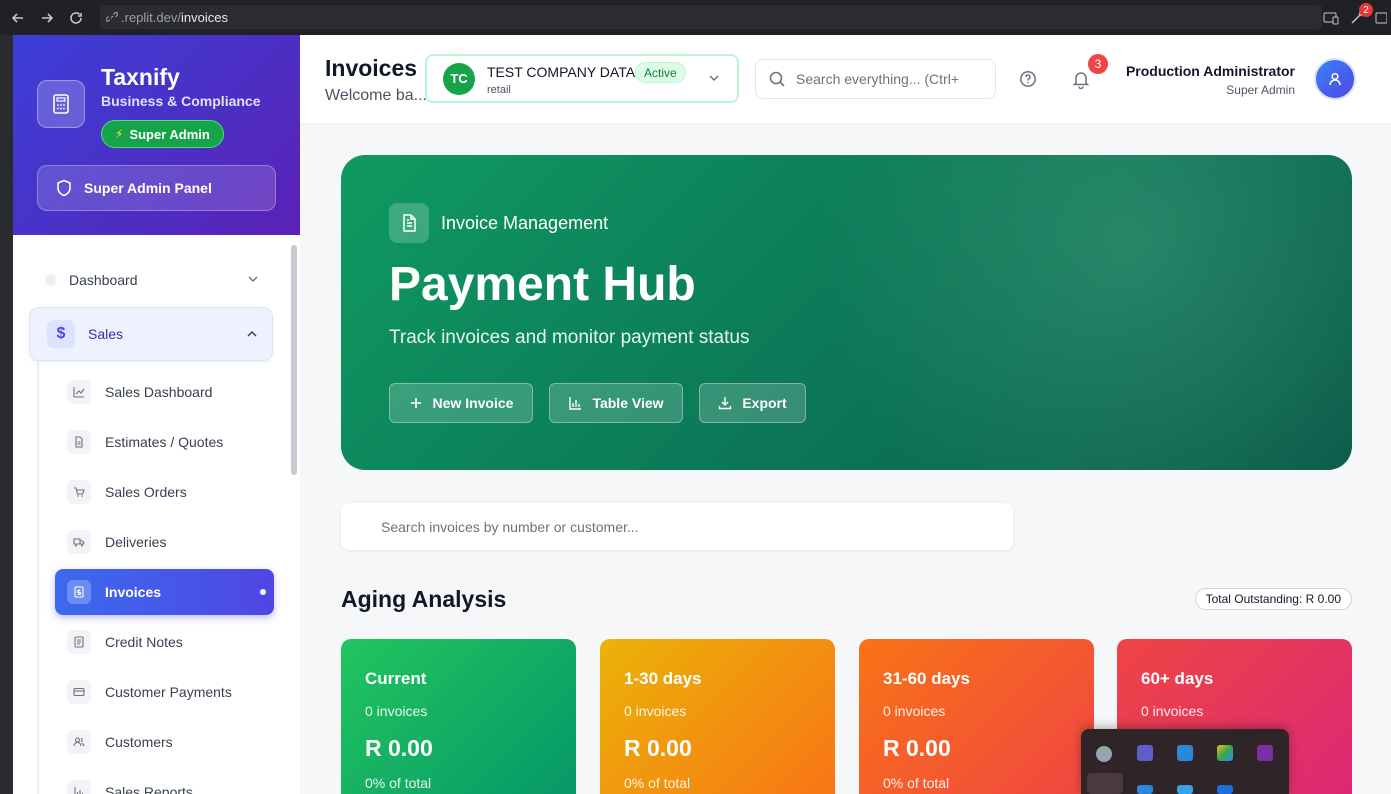 The height and width of the screenshot is (794, 1391). What do you see at coordinates (164, 781) in the screenshot?
I see `sidebar-subitem-sales-reports: Sales Reports` at bounding box center [164, 781].